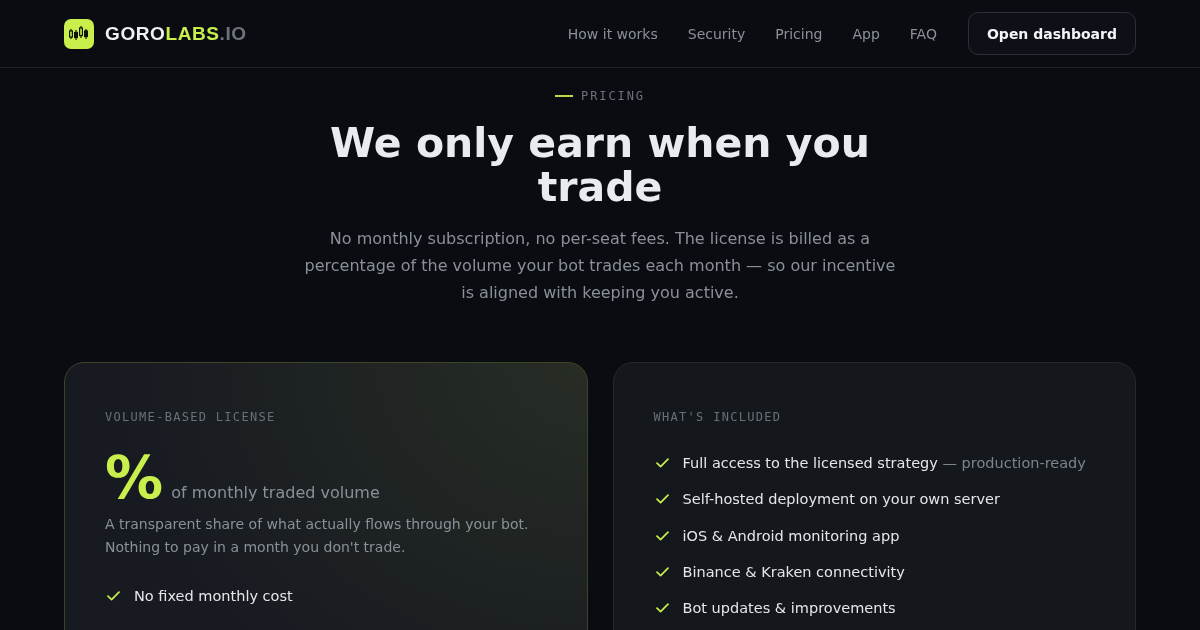 Image resolution: width=1200 pixels, height=630 pixels. I want to click on feature-text: No fixed monthly cost, so click(213, 596).